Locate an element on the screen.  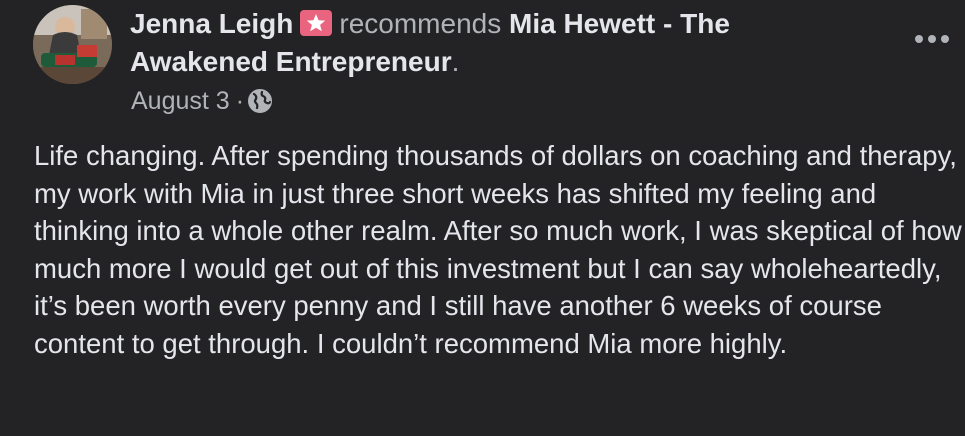
globe-icon is located at coordinates (260, 101).